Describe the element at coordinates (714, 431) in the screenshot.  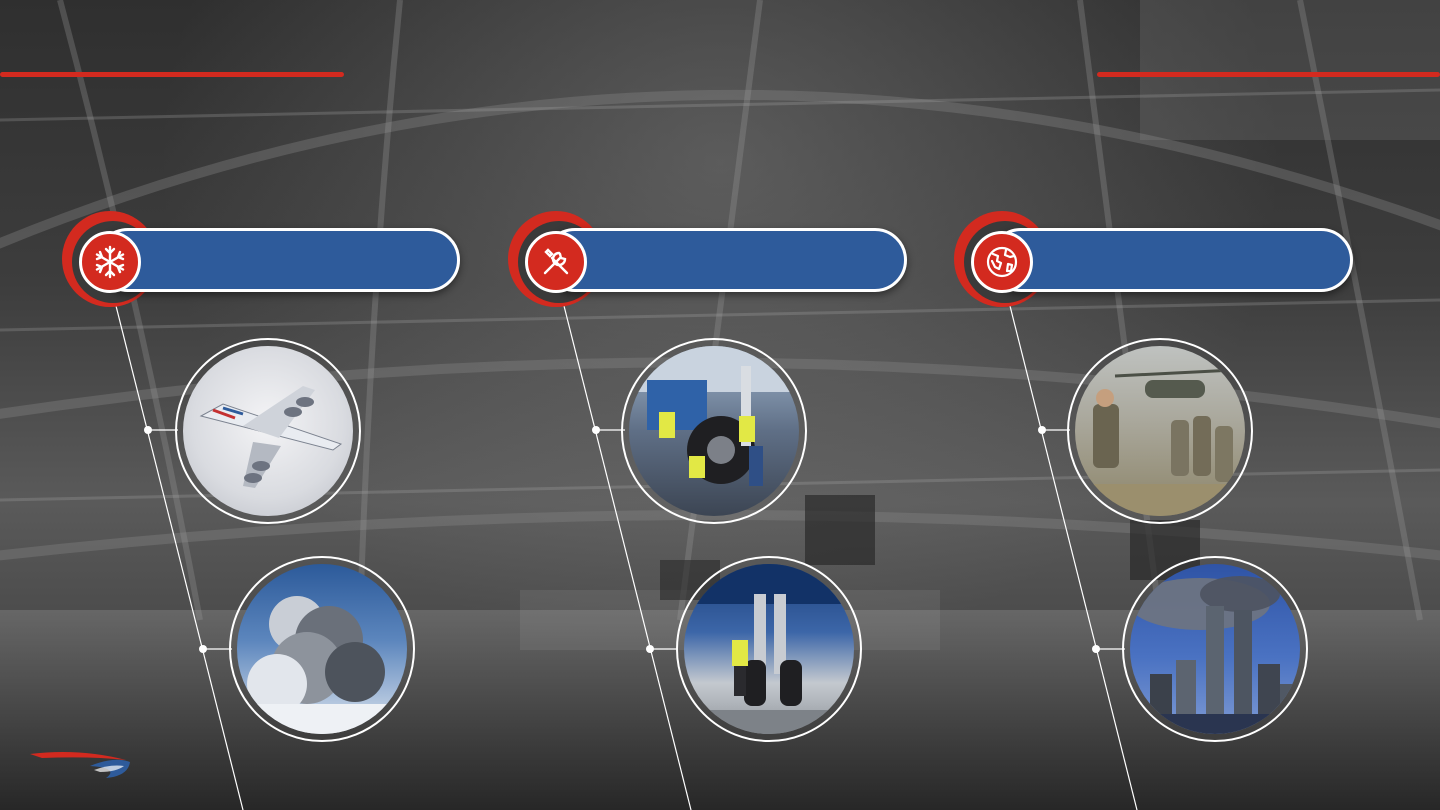
I see `photo-engineers-at-landing-gear` at that location.